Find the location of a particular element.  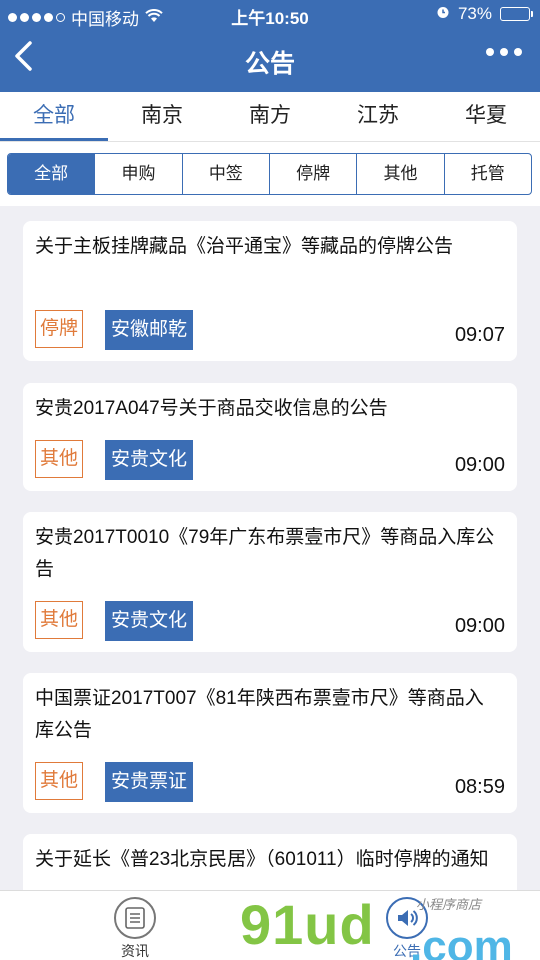

announcement-title: 安贵2017T0010《79年广东布票壹市尺》等商品入库公告 is located at coordinates (265, 553).